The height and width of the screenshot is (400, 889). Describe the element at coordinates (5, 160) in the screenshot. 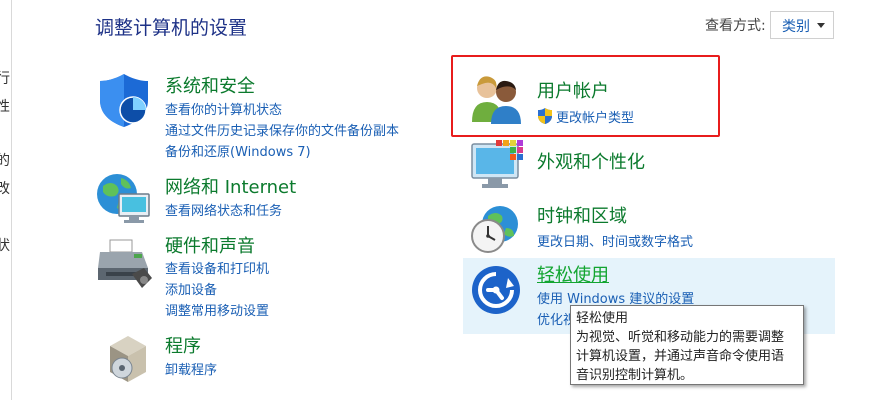

I see `background-window-text: 的` at that location.